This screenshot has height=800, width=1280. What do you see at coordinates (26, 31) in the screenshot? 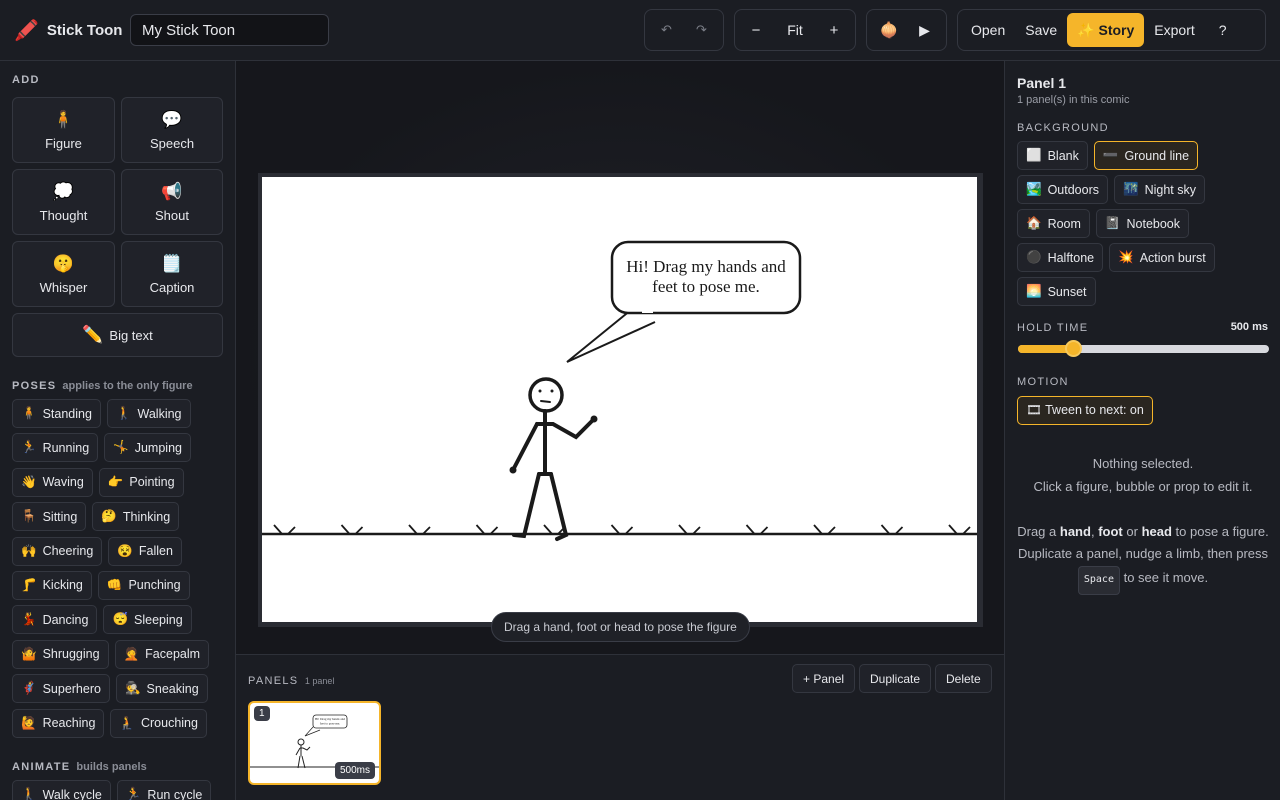
I see `crayon-logo-icon: 🖍️` at bounding box center [26, 31].